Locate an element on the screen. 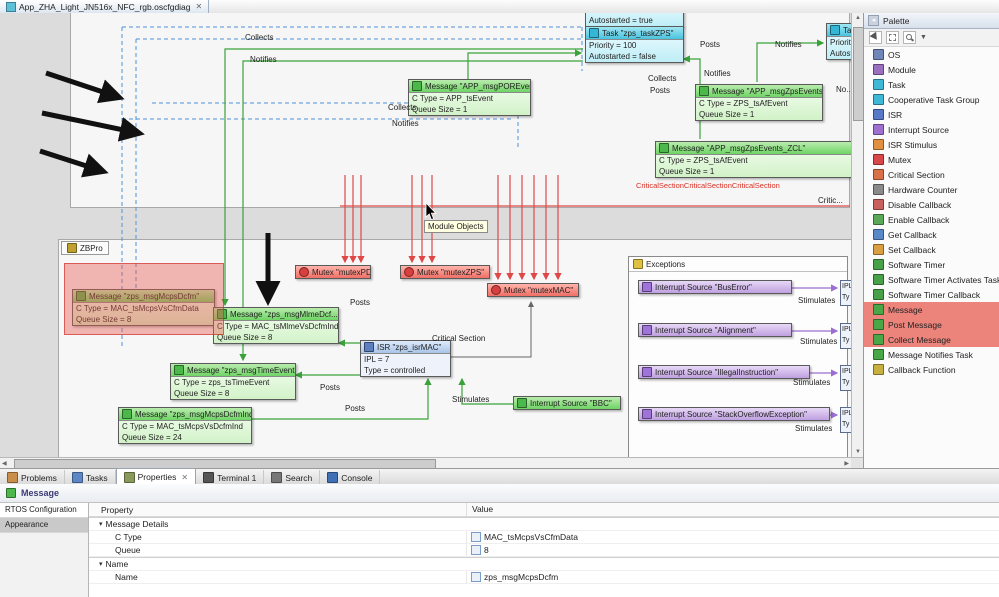 The image size is (999, 597). property-label: Message Details is located at coordinates (137, 524).